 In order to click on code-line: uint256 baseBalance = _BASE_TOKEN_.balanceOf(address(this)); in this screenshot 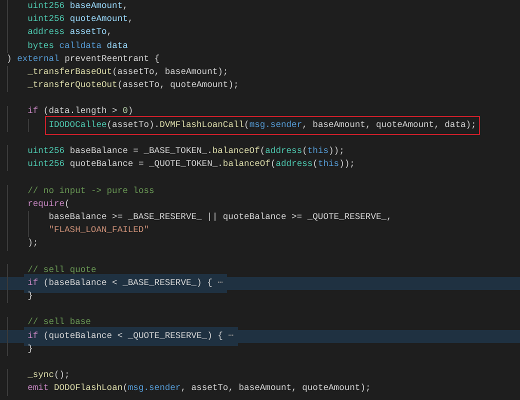, I will do `click(186, 151)`.